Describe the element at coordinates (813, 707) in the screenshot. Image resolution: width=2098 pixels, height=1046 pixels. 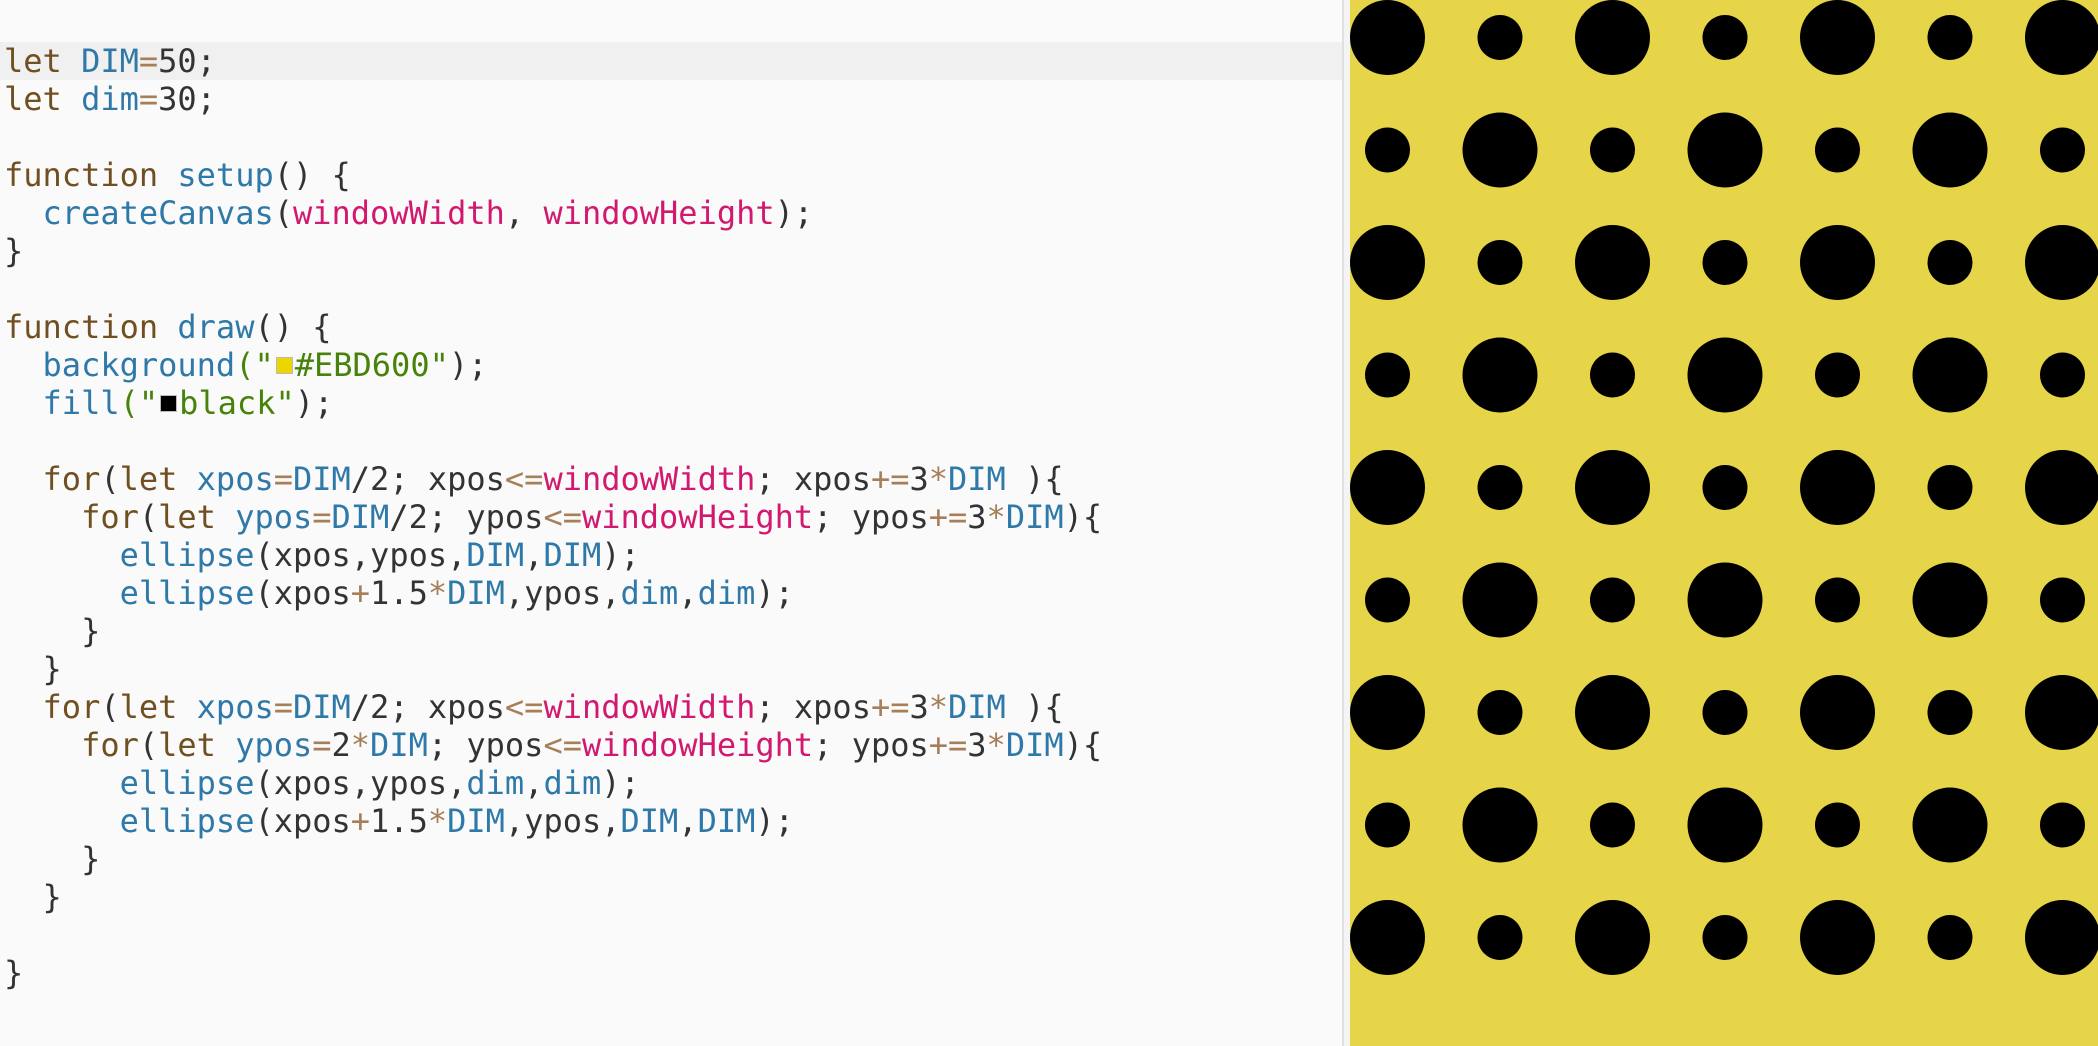
I see `code-token: ; xpos` at that location.